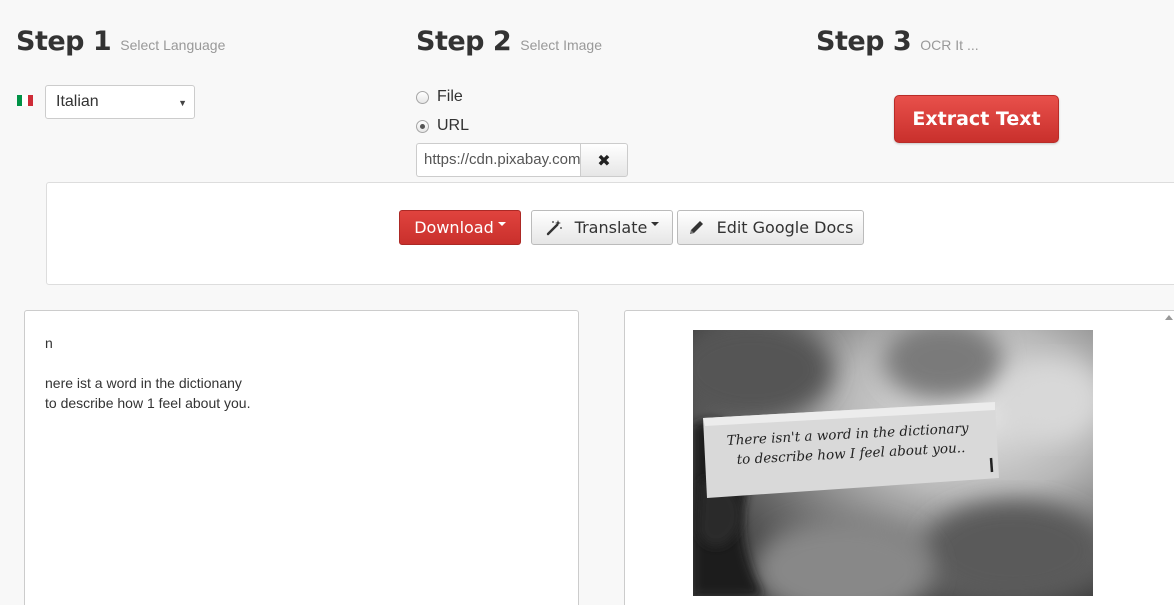  What do you see at coordinates (696, 227) in the screenshot?
I see `pencil-icon` at bounding box center [696, 227].